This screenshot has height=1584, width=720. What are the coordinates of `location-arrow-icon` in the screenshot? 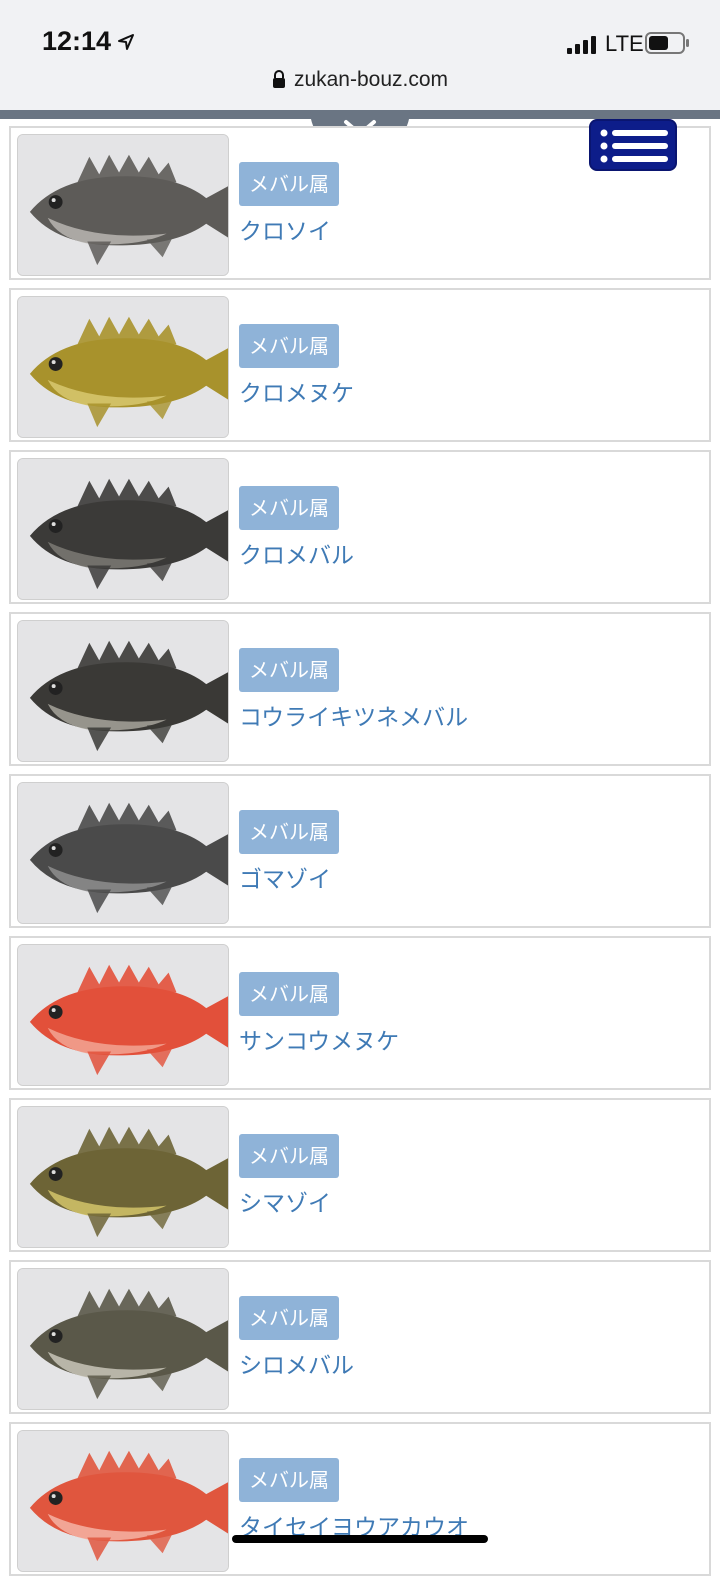 It's located at (126, 44).